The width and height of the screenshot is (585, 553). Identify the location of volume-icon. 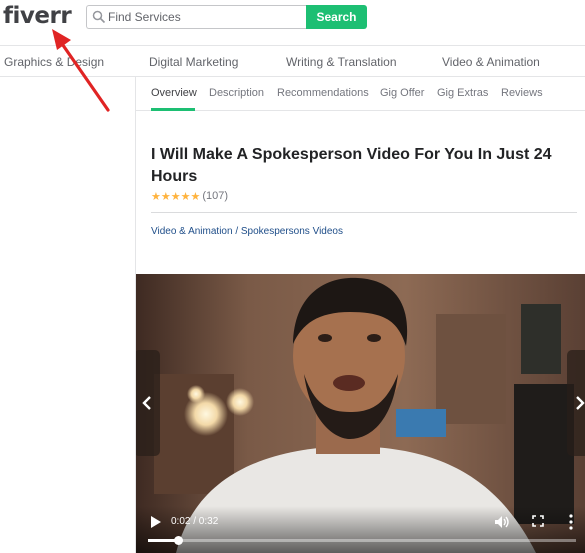
(502, 522).